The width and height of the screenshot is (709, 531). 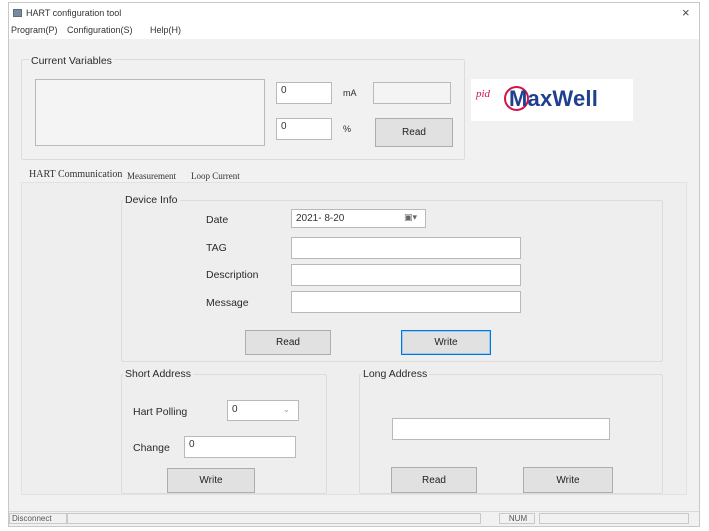 I want to click on status-bar: Disconnect NUM, so click(x=354, y=518).